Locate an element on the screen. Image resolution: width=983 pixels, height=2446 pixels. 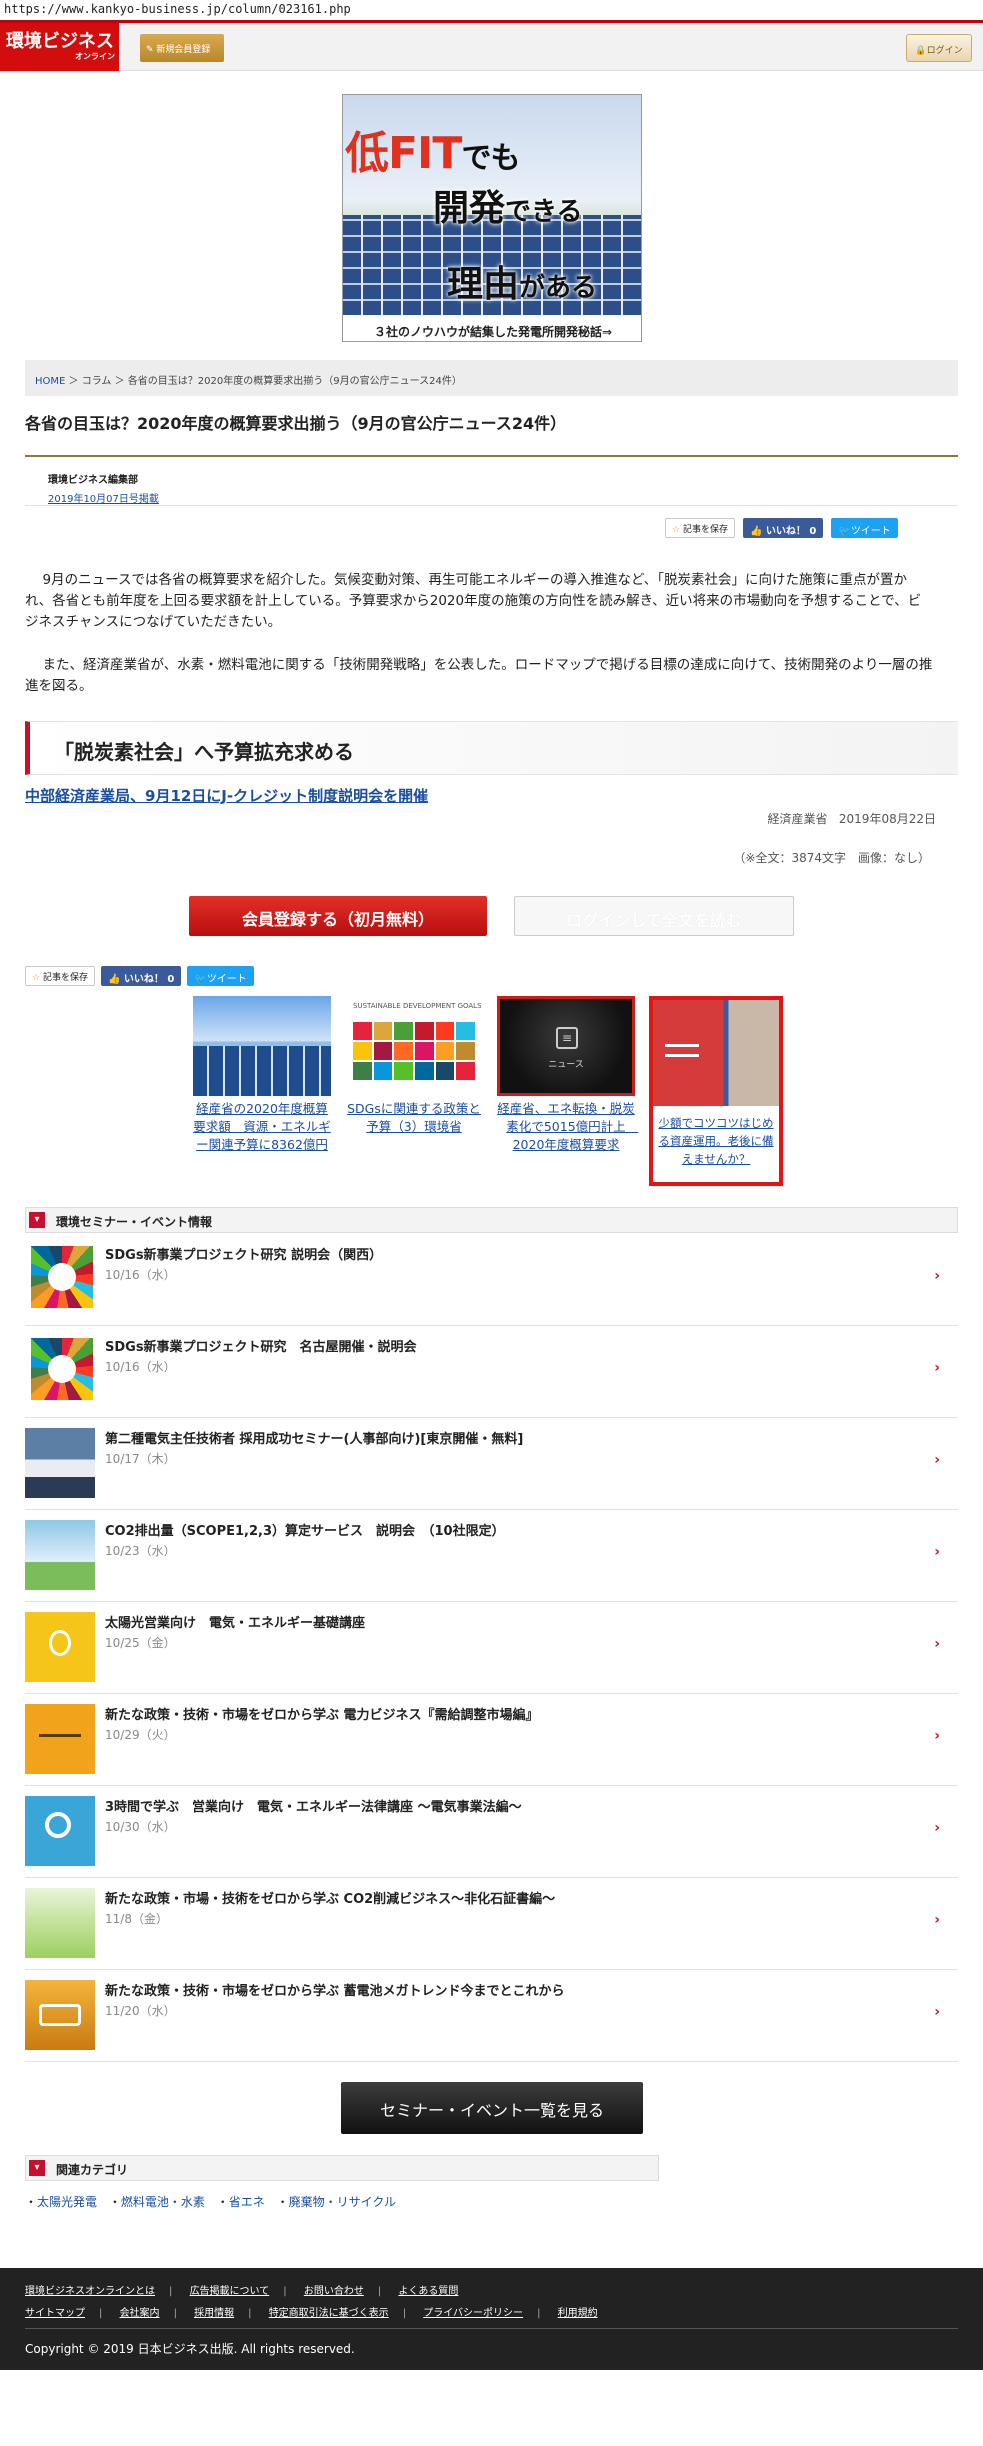
banner-line-2: 開発できる is located at coordinates (508, 205).